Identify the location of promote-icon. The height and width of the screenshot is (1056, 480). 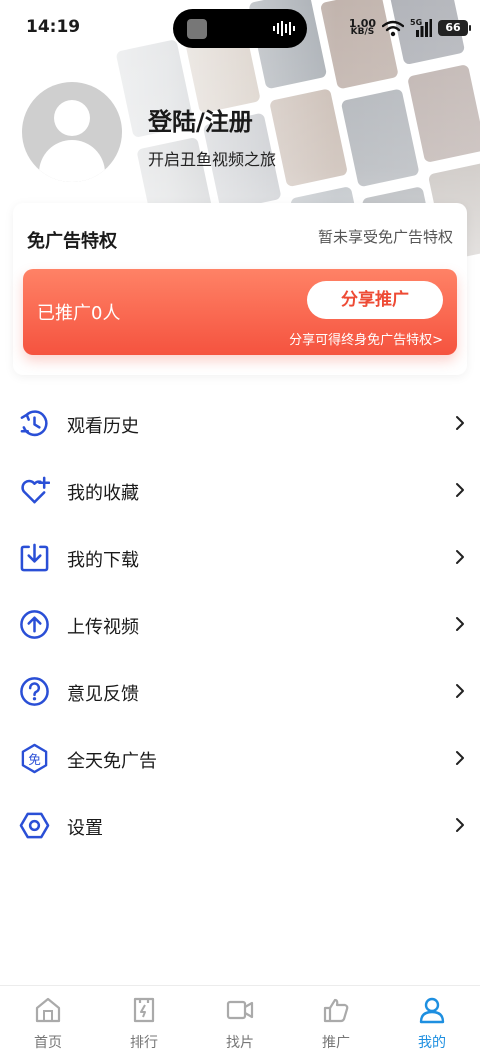
(336, 1010).